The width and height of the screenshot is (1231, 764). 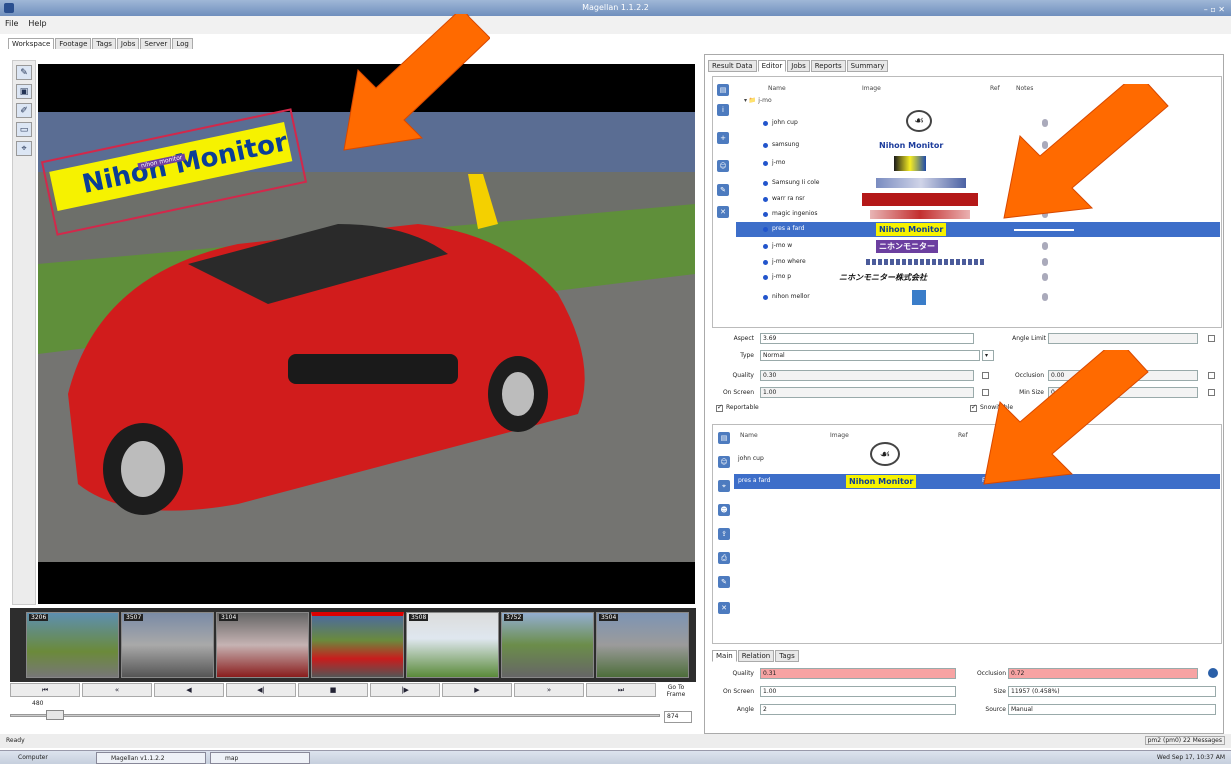 I want to click on tab-server: Server, so click(x=156, y=43).